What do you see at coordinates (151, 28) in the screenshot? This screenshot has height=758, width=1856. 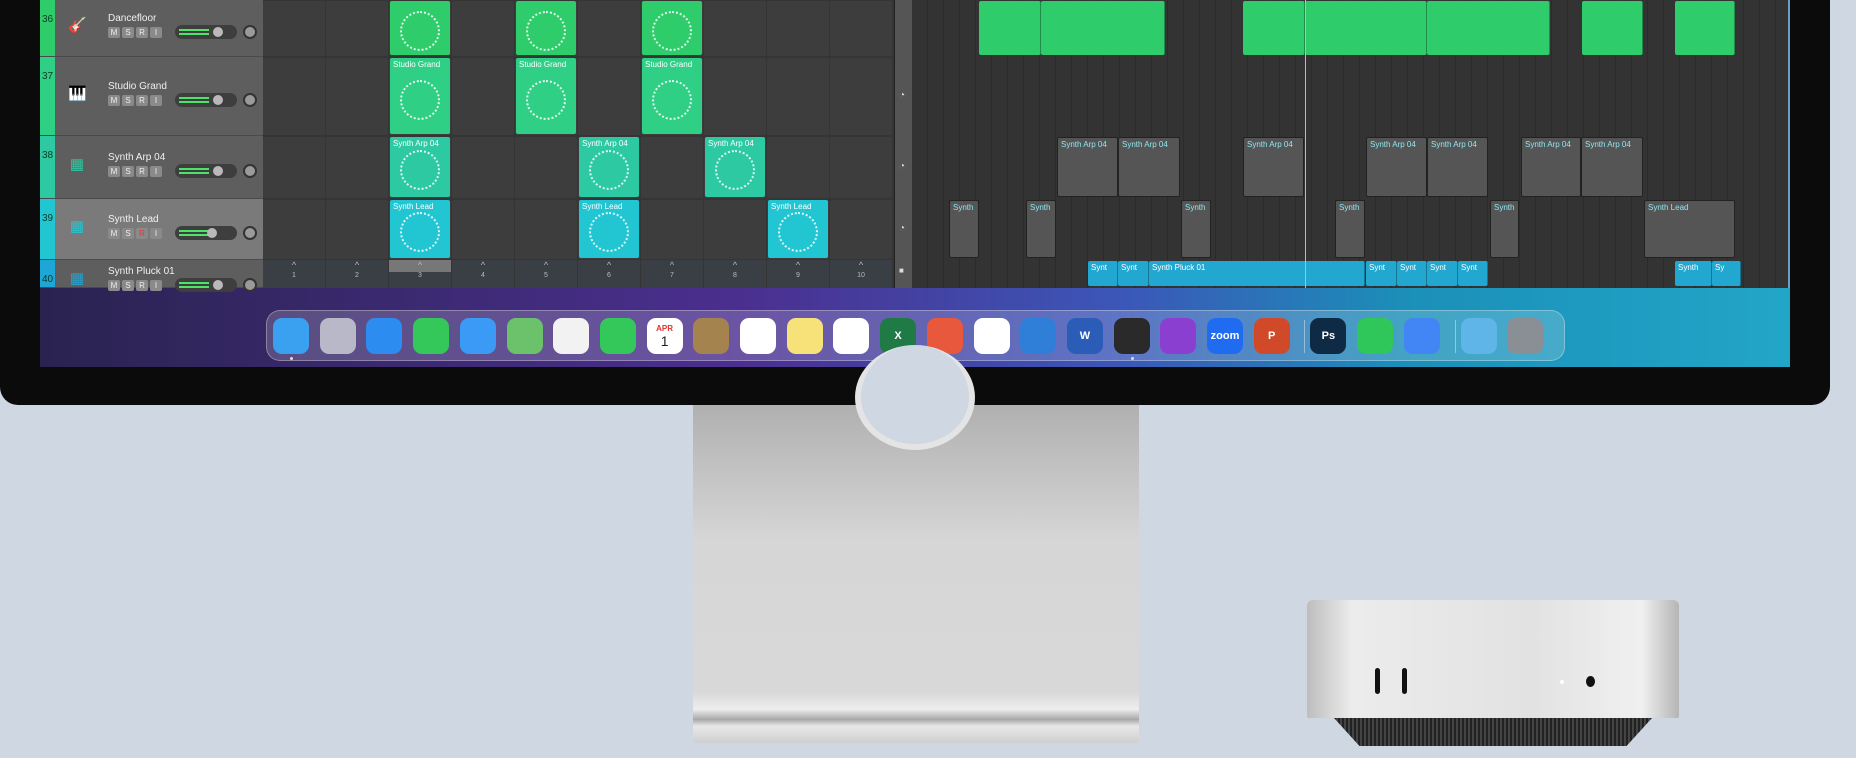 I see `track-header-36: 36 🎸 Dancefloor MSRI` at bounding box center [151, 28].